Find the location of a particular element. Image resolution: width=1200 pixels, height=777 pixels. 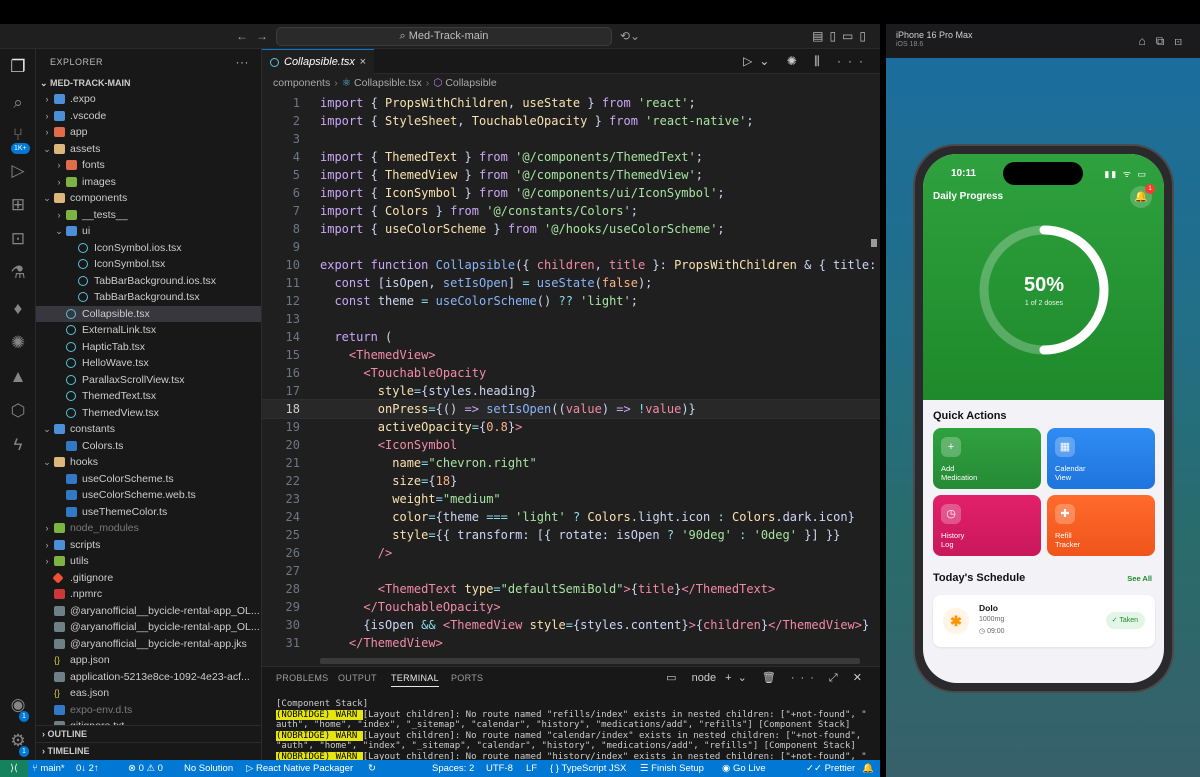

refill-tracker-button: ✚ Refill Tracker is located at coordinates (1101, 525).